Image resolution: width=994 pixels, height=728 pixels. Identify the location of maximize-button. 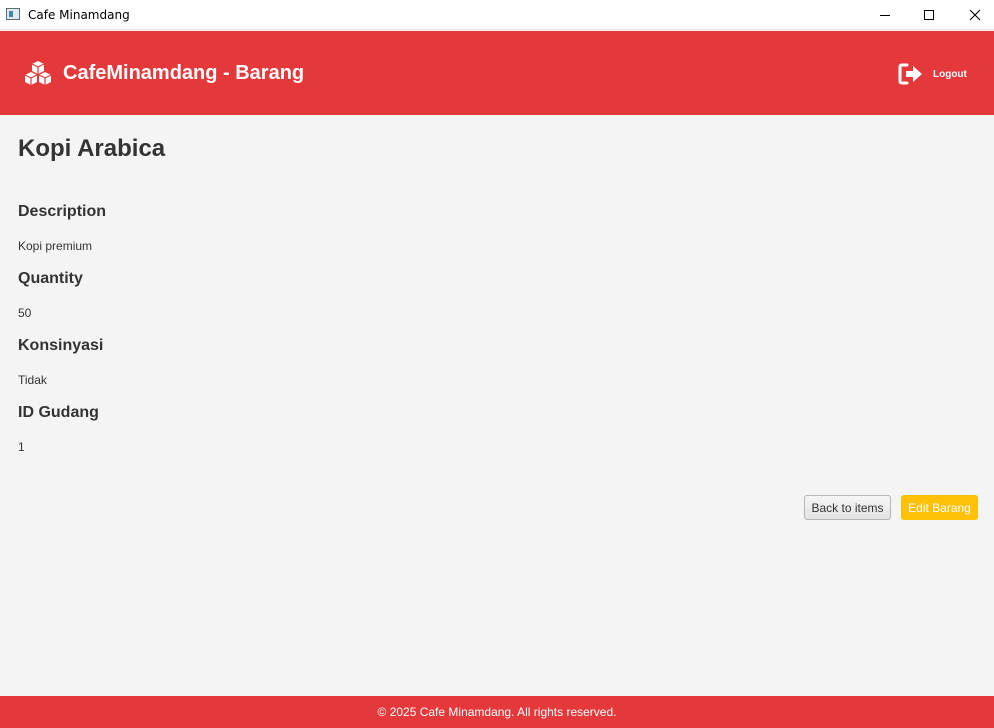
(929, 15).